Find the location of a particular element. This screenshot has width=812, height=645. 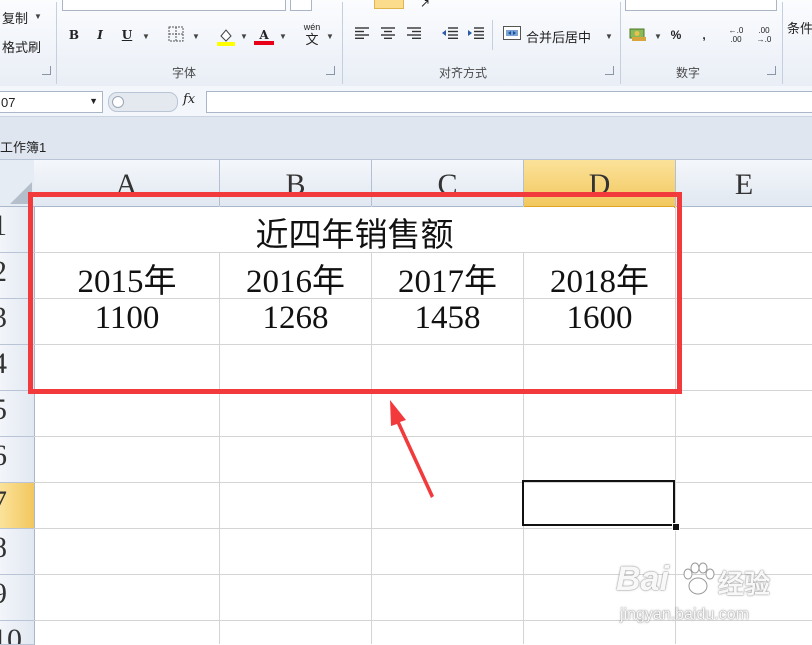

currency-dropdown-icon: ▼ is located at coordinates (658, 36).